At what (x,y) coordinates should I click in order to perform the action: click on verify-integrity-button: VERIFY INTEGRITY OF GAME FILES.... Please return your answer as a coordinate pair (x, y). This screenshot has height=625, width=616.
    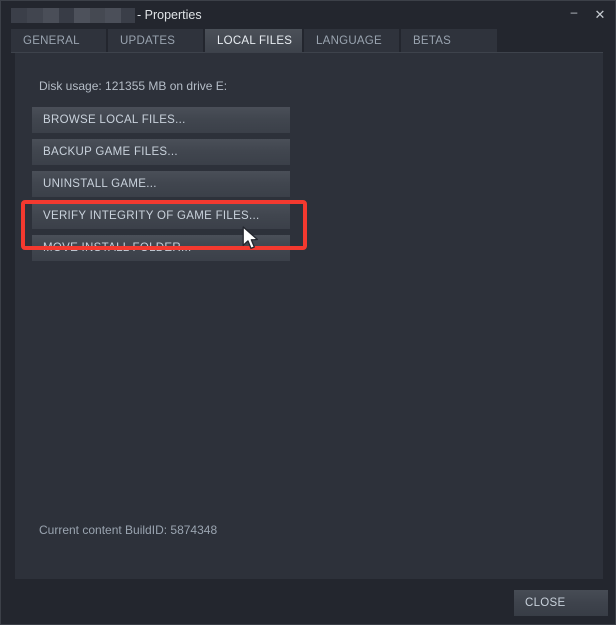
    Looking at the image, I should click on (161, 216).